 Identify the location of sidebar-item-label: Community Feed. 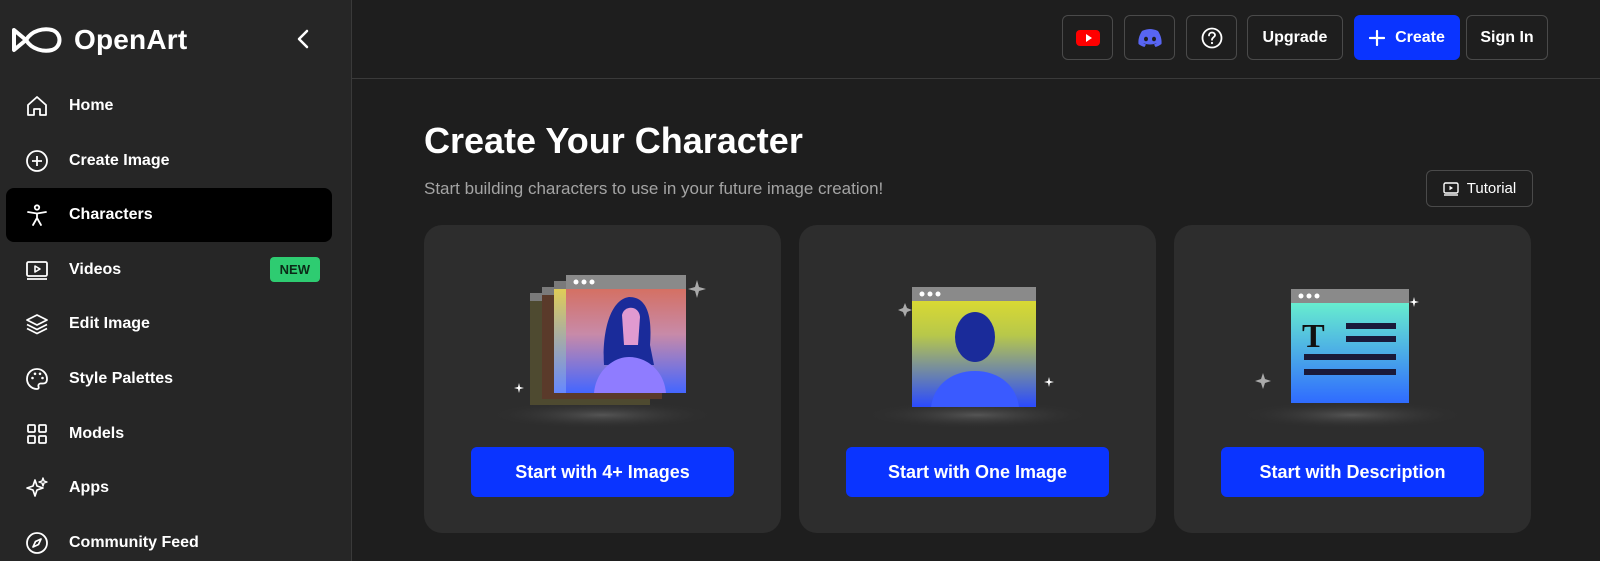
(134, 542).